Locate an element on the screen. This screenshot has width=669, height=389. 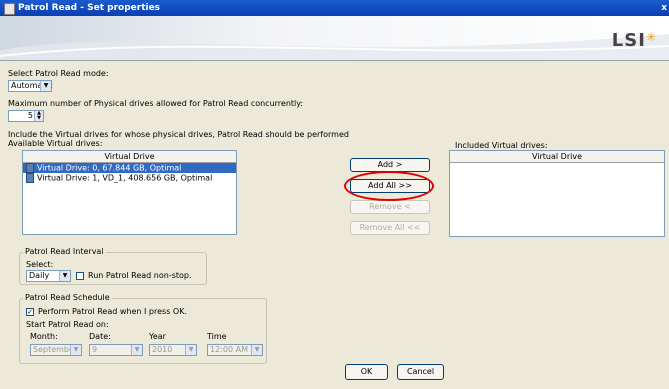
date-select: 9 ▼ is located at coordinates (116, 350).